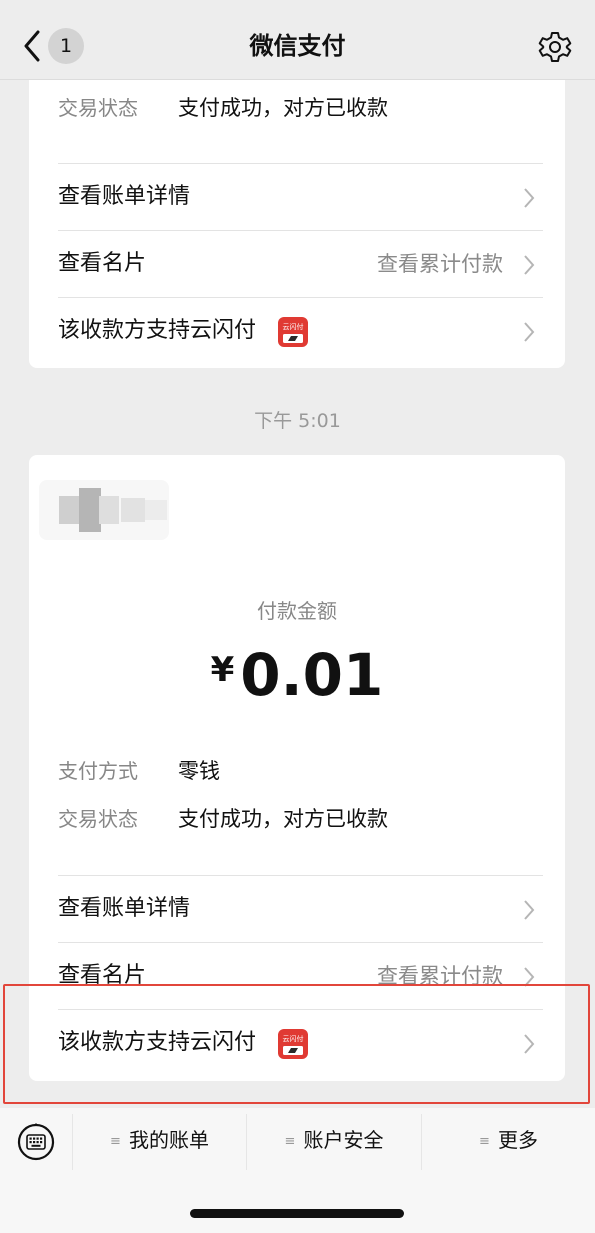 The image size is (595, 1233). What do you see at coordinates (36, 1142) in the screenshot?
I see `keyboard-icon` at bounding box center [36, 1142].